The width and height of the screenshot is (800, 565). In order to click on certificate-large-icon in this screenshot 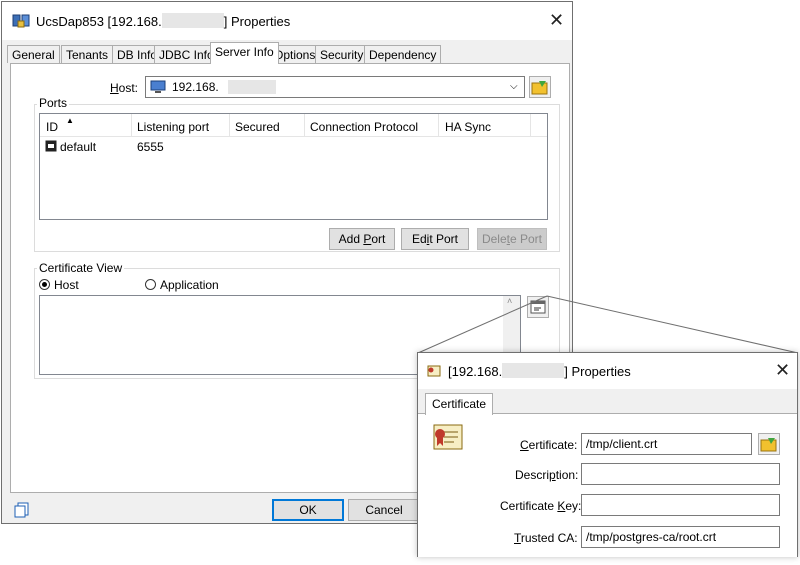, I will do `click(448, 438)`.